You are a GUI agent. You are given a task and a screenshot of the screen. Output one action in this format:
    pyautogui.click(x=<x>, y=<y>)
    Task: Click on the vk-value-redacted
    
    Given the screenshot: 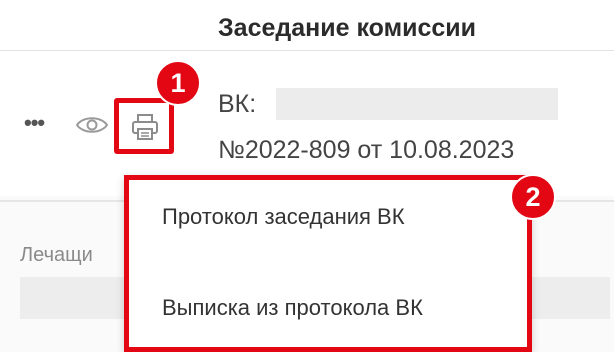 What is the action you would take?
    pyautogui.click(x=417, y=104)
    